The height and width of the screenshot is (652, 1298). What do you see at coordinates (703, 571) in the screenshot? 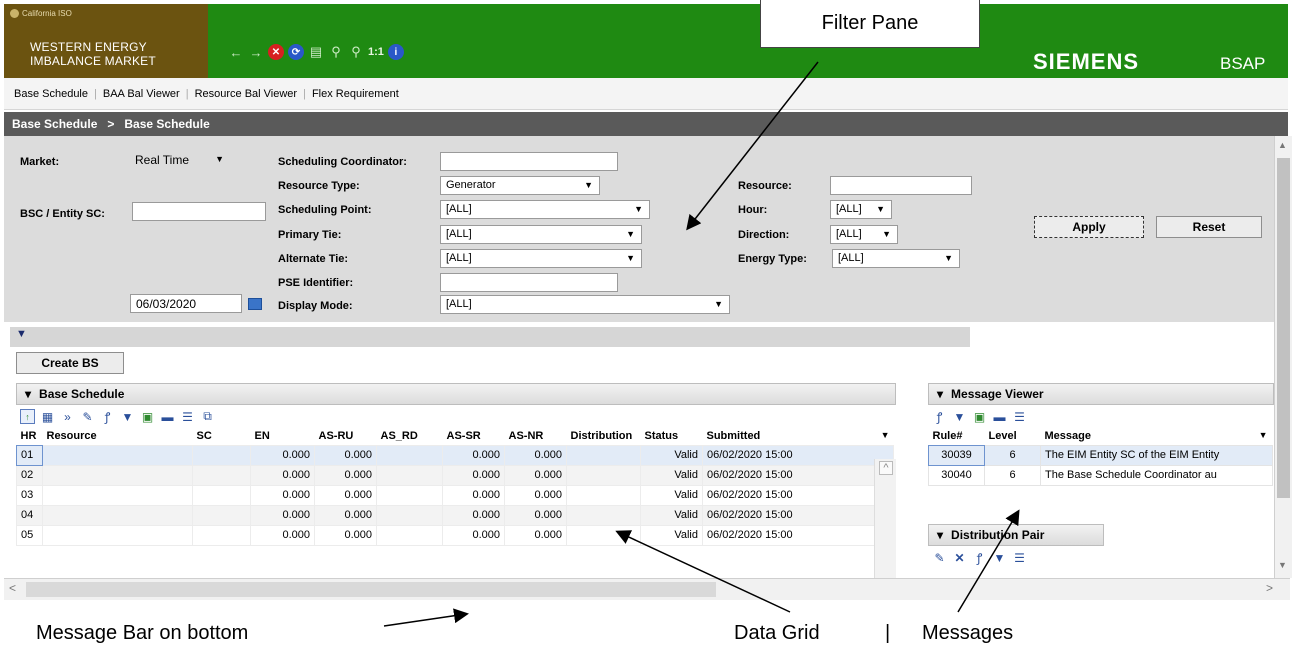
I see `data-grid-arrow` at bounding box center [703, 571].